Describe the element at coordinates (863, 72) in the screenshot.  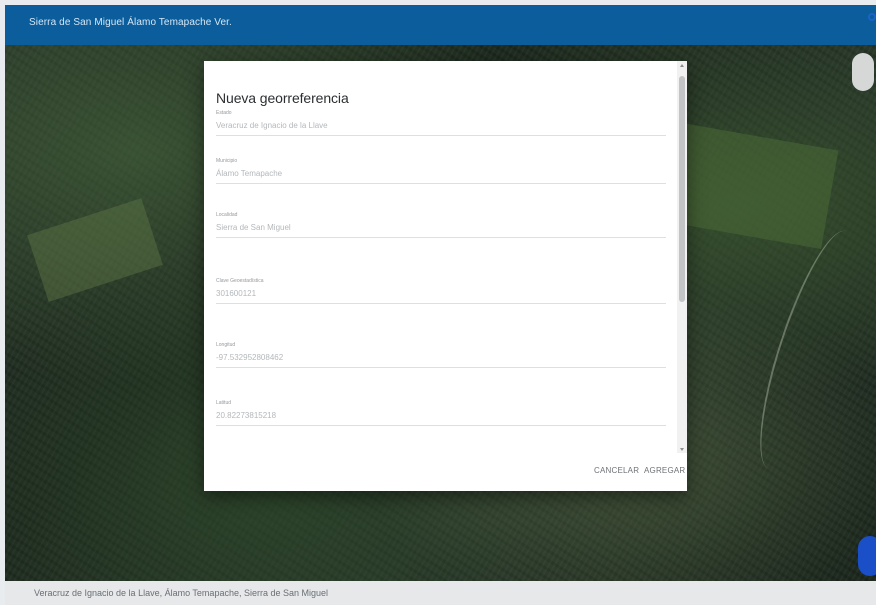
I see `map-control-circle-icon` at that location.